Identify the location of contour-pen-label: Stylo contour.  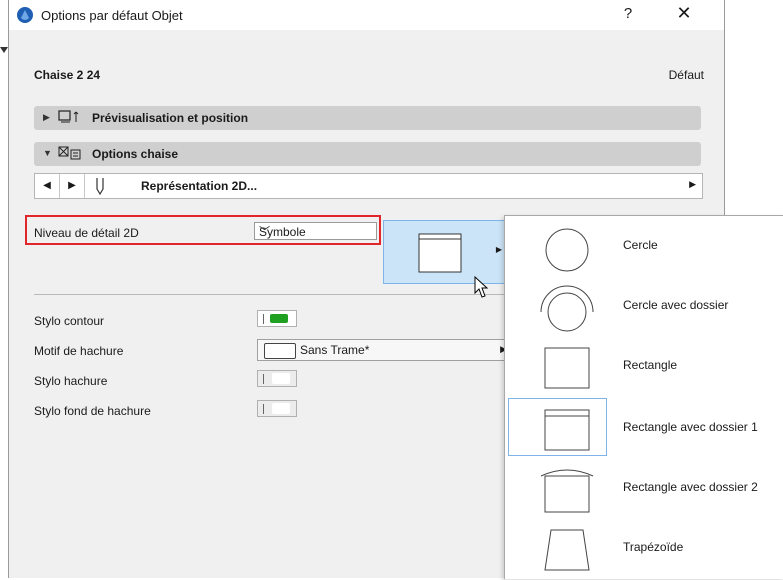
(69, 321).